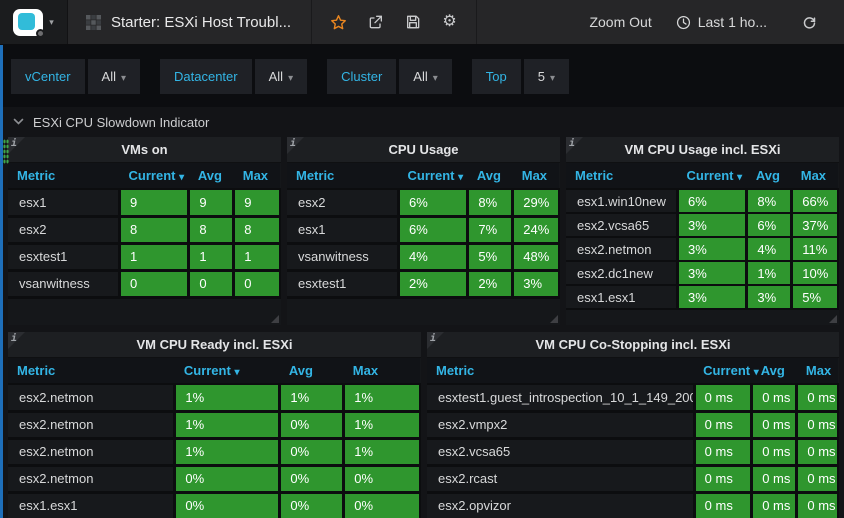  What do you see at coordinates (6, 151) in the screenshot?
I see `row-drag-handle` at bounding box center [6, 151].